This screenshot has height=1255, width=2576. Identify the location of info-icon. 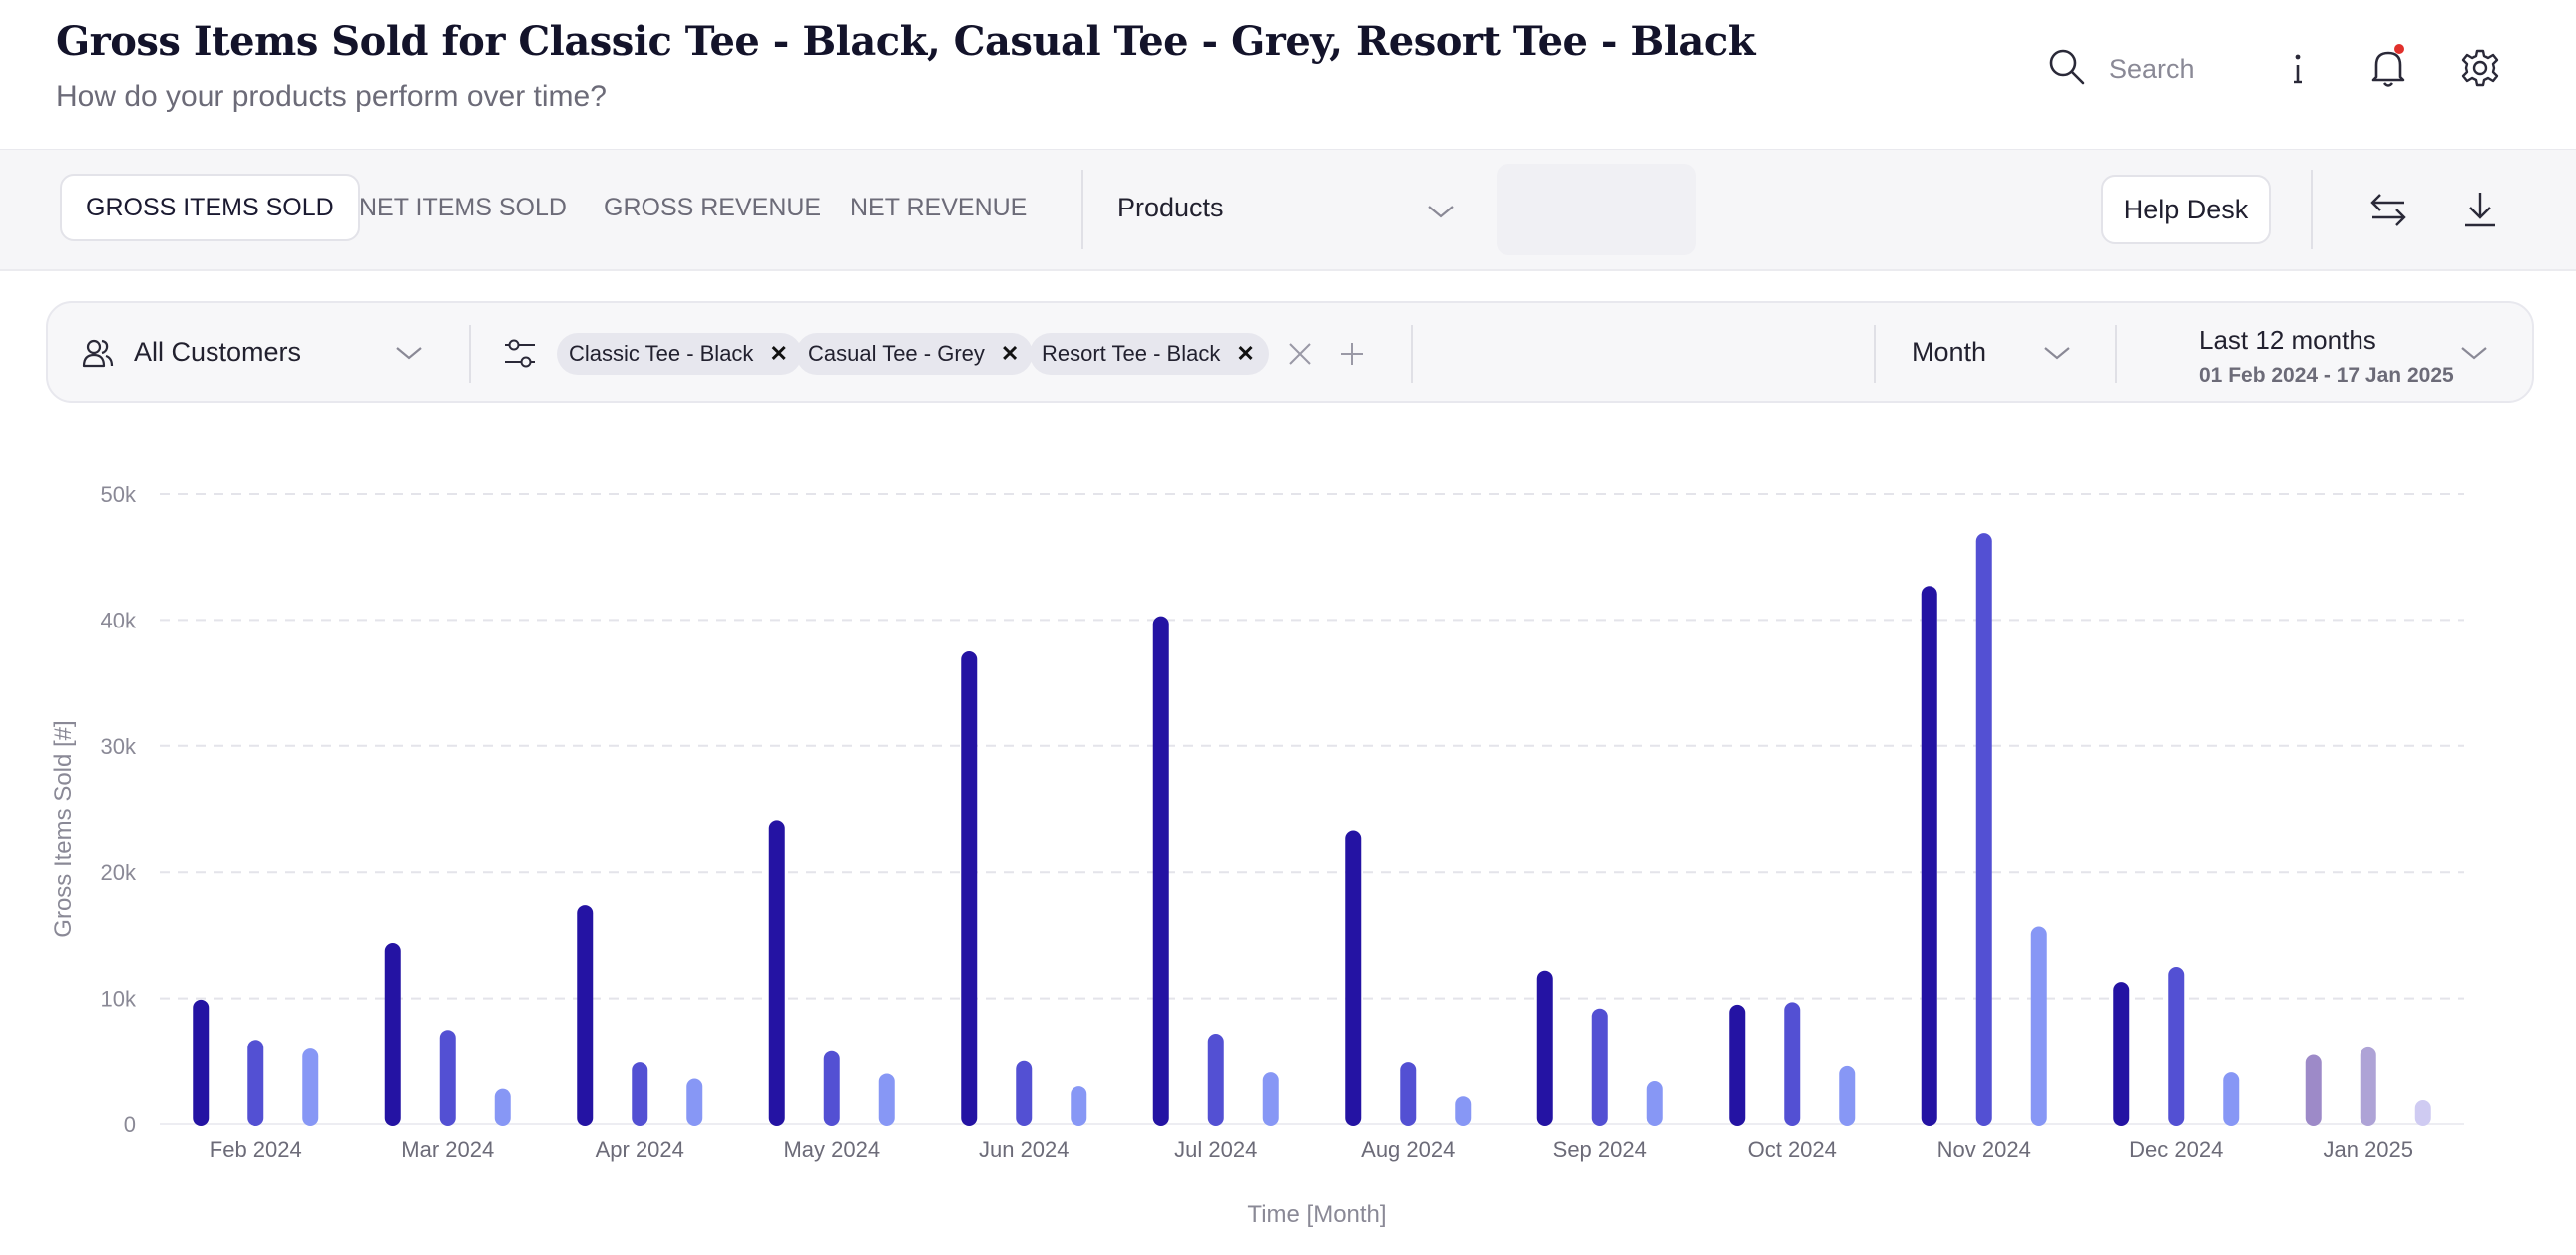
(2298, 68).